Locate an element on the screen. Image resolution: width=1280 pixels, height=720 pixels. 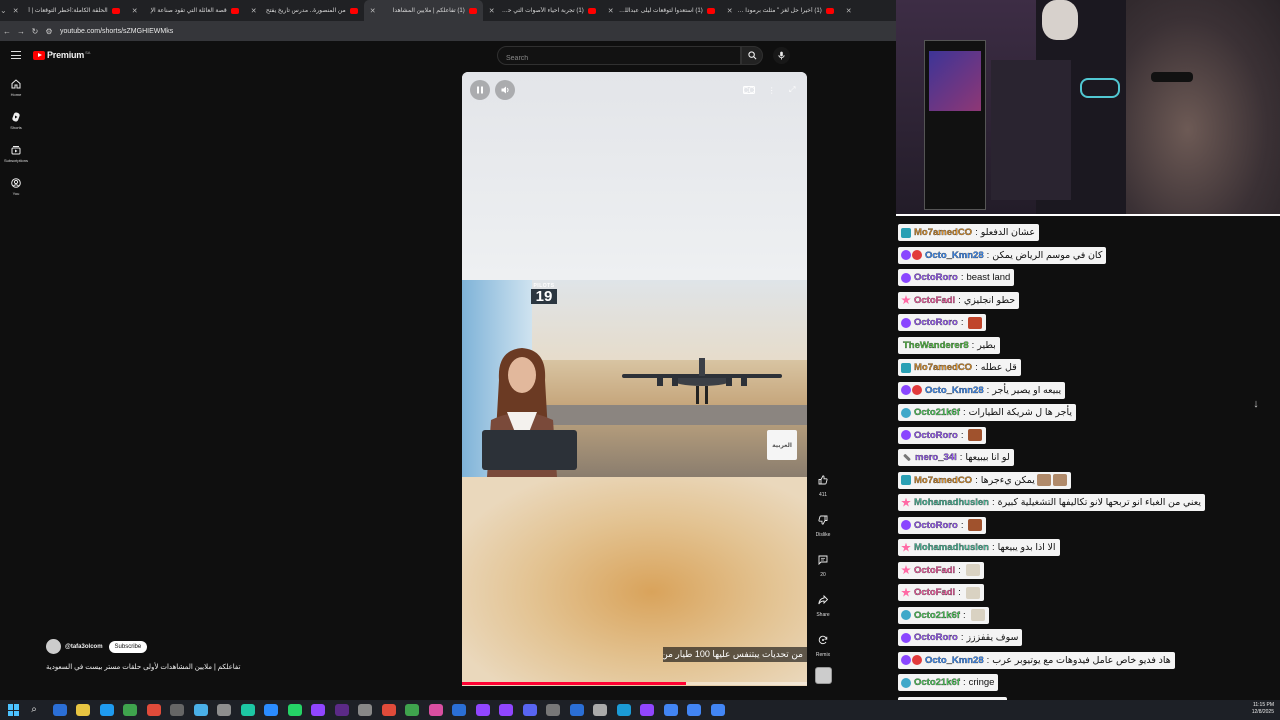
channel-avatar is located at coordinates (53, 646).